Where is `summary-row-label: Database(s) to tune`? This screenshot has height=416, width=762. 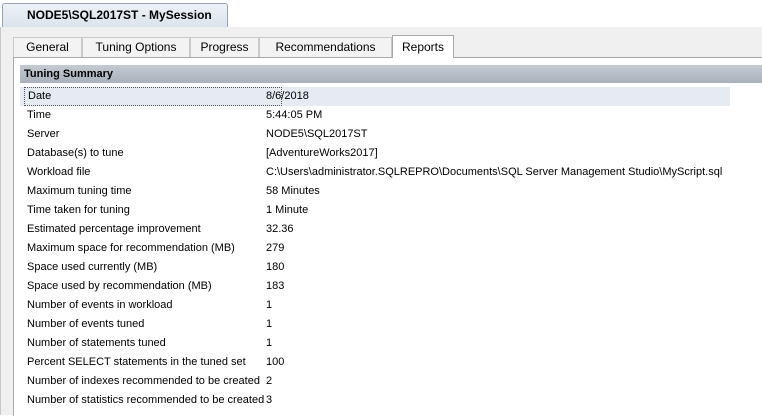
summary-row-label: Database(s) to tune is located at coordinates (75, 153).